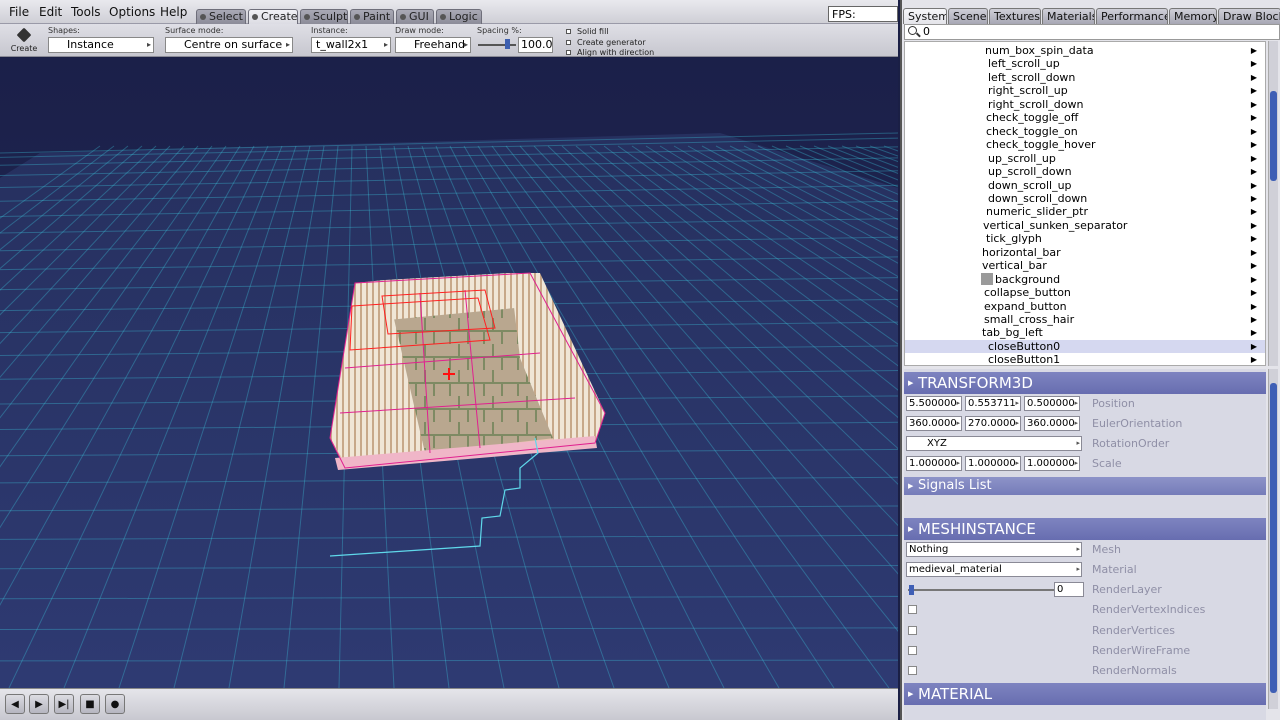 The width and height of the screenshot is (1280, 720). What do you see at coordinates (912, 670) in the screenshot?
I see `render-normals-checkbox` at bounding box center [912, 670].